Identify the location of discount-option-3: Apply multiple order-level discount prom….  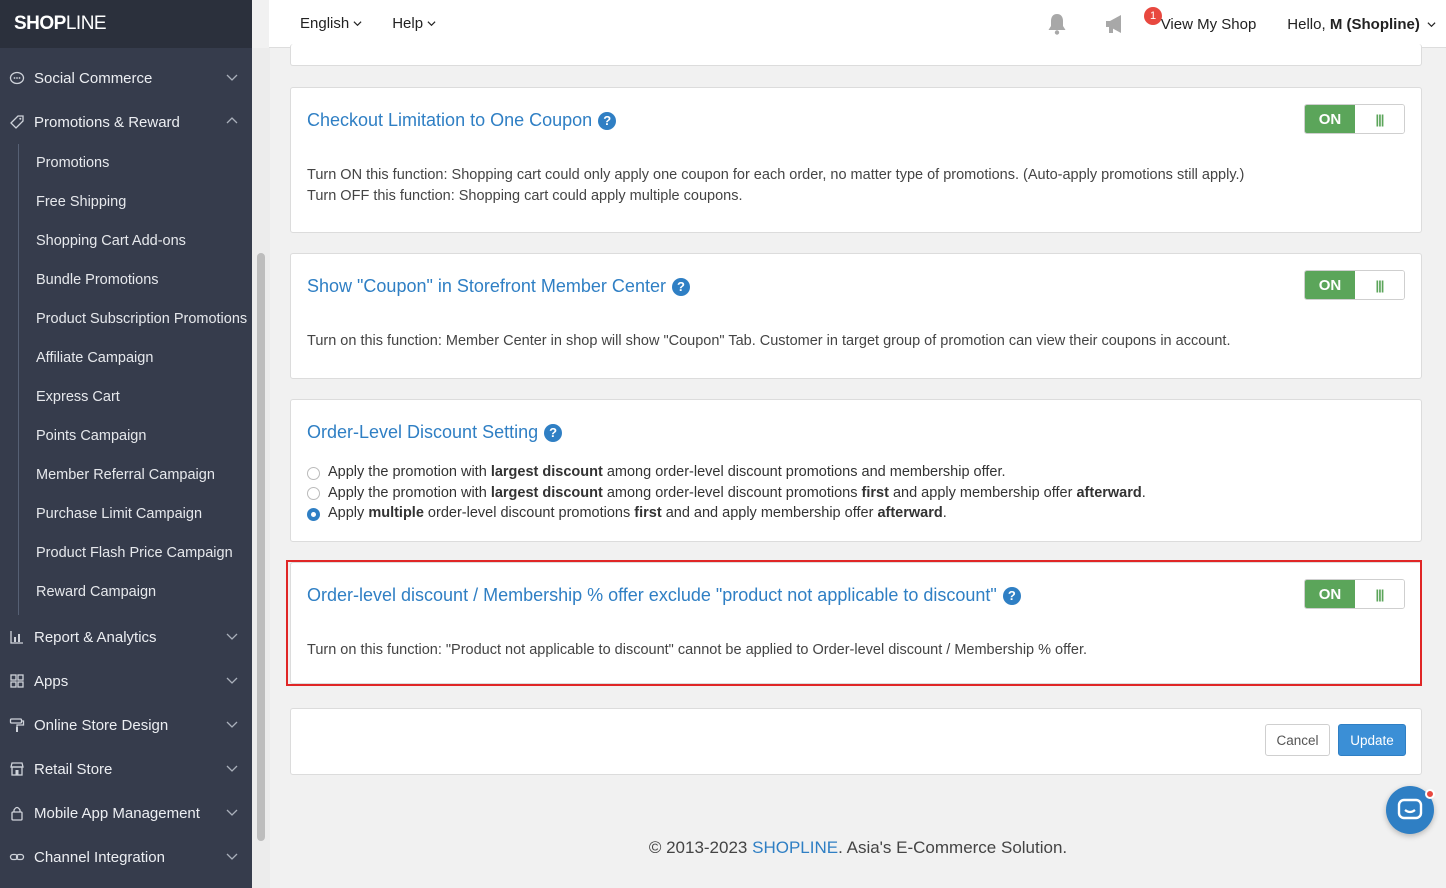
(627, 513).